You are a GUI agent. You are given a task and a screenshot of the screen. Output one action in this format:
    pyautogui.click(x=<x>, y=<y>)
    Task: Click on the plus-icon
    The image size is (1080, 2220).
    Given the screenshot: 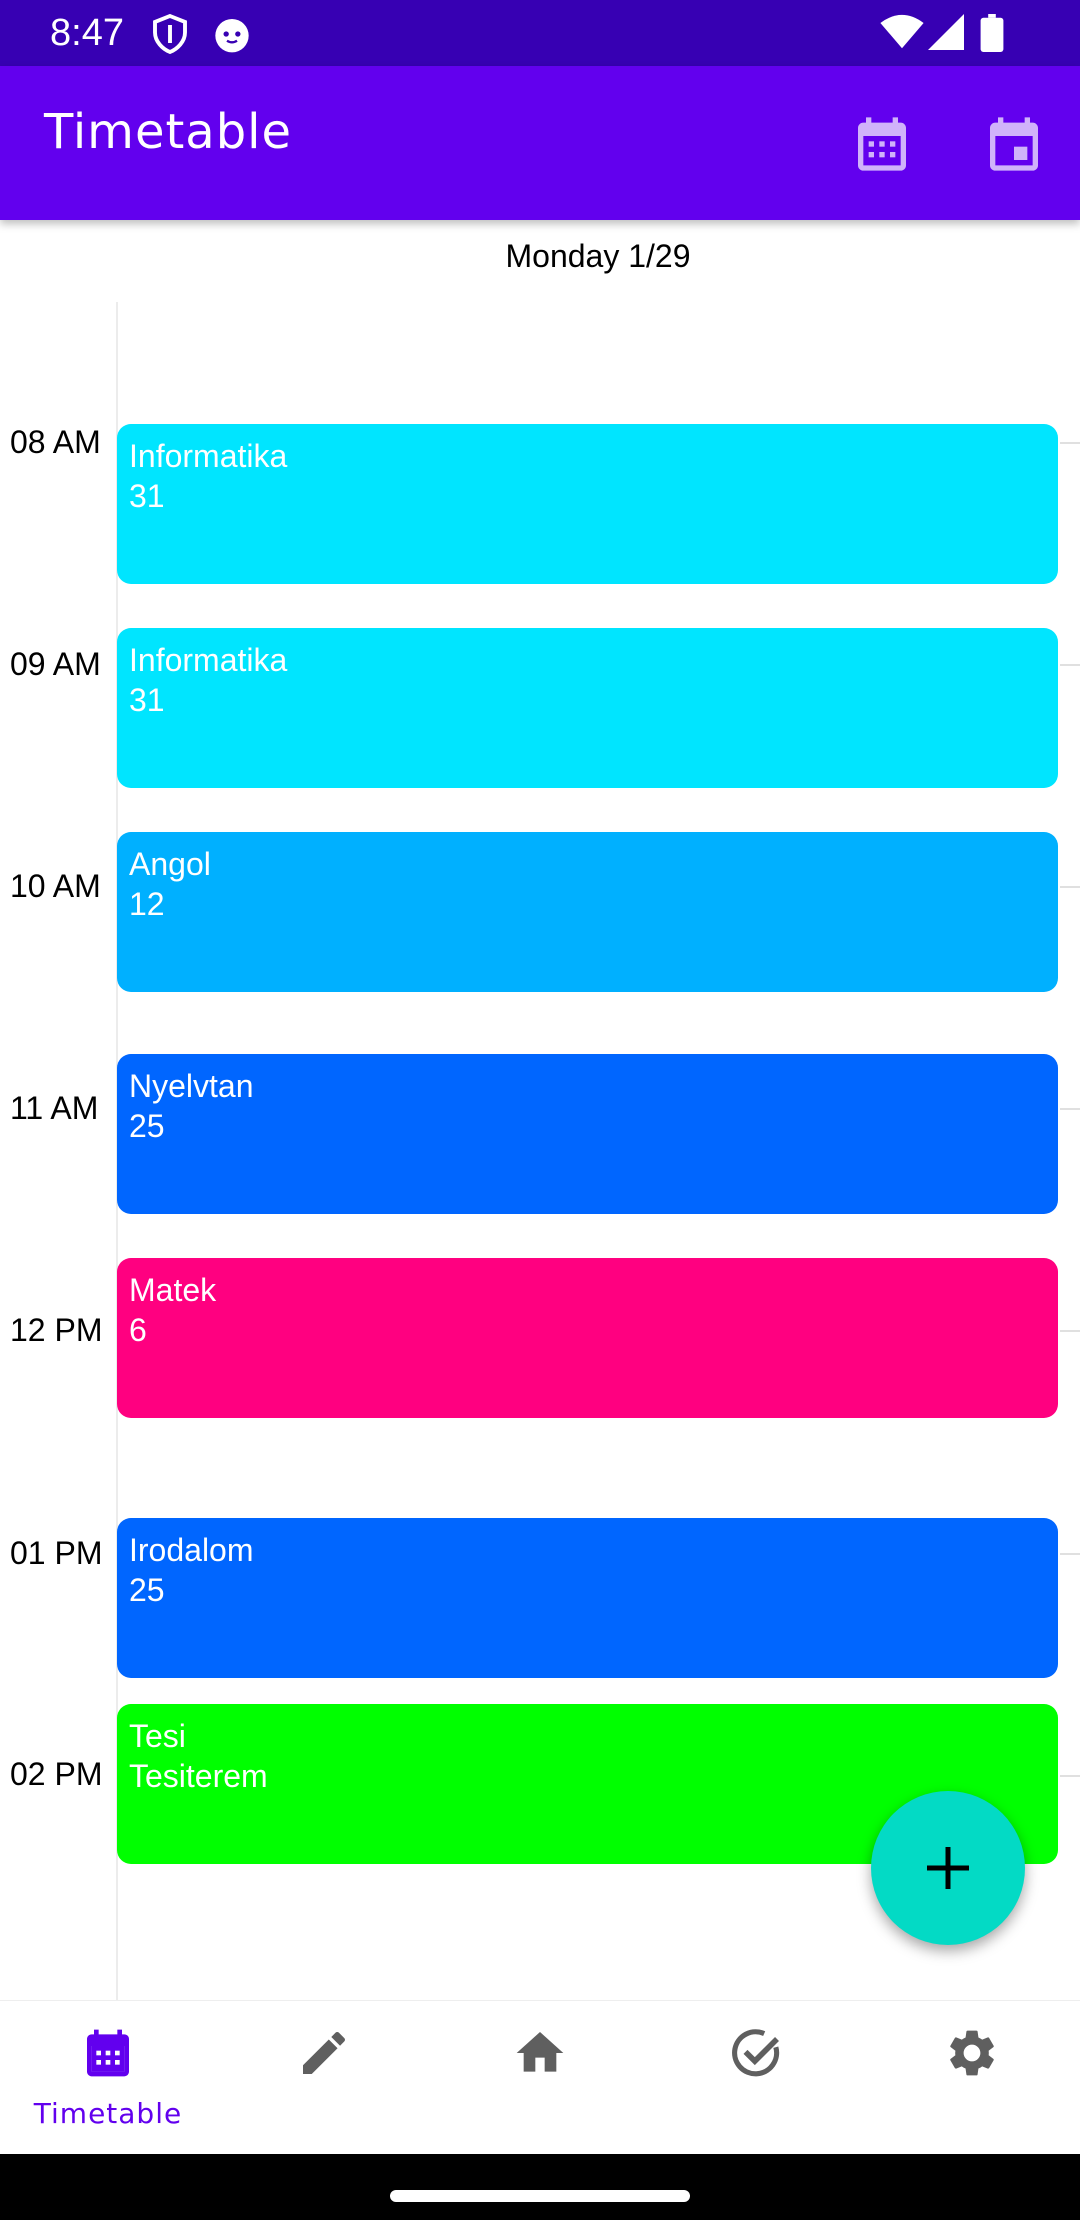 What is the action you would take?
    pyautogui.click(x=948, y=1868)
    